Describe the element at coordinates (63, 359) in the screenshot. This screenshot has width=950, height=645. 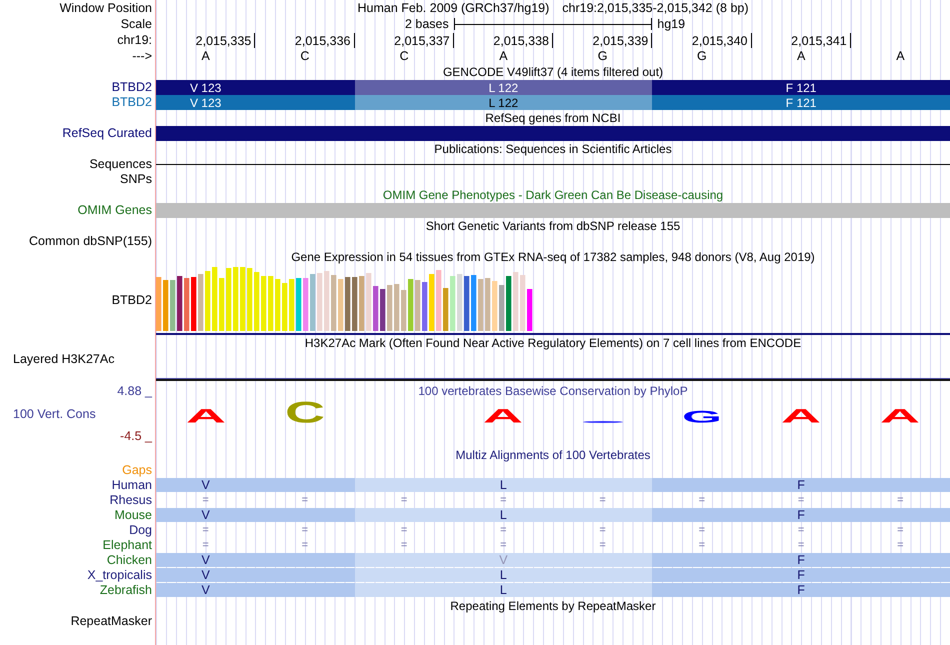
I see `track-label: Layered H3K27Ac` at that location.